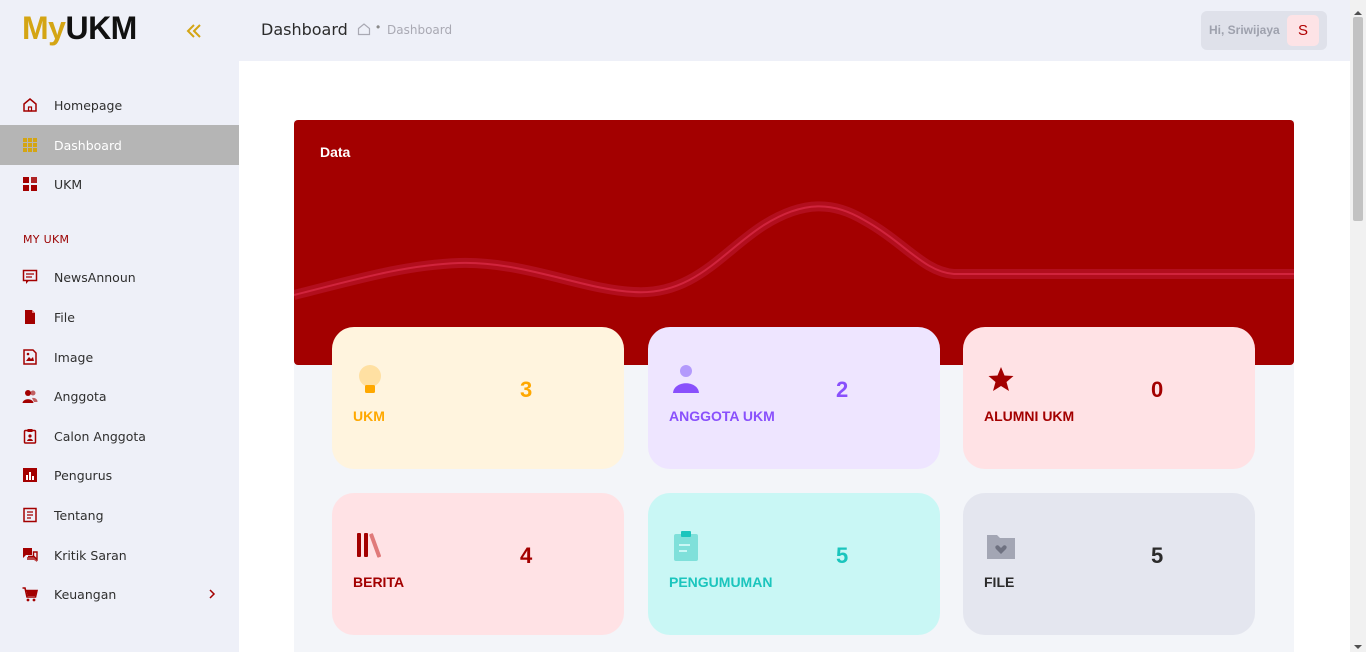 This screenshot has width=1366, height=652. Describe the element at coordinates (1358, 326) in the screenshot. I see `page-scrollbar` at that location.